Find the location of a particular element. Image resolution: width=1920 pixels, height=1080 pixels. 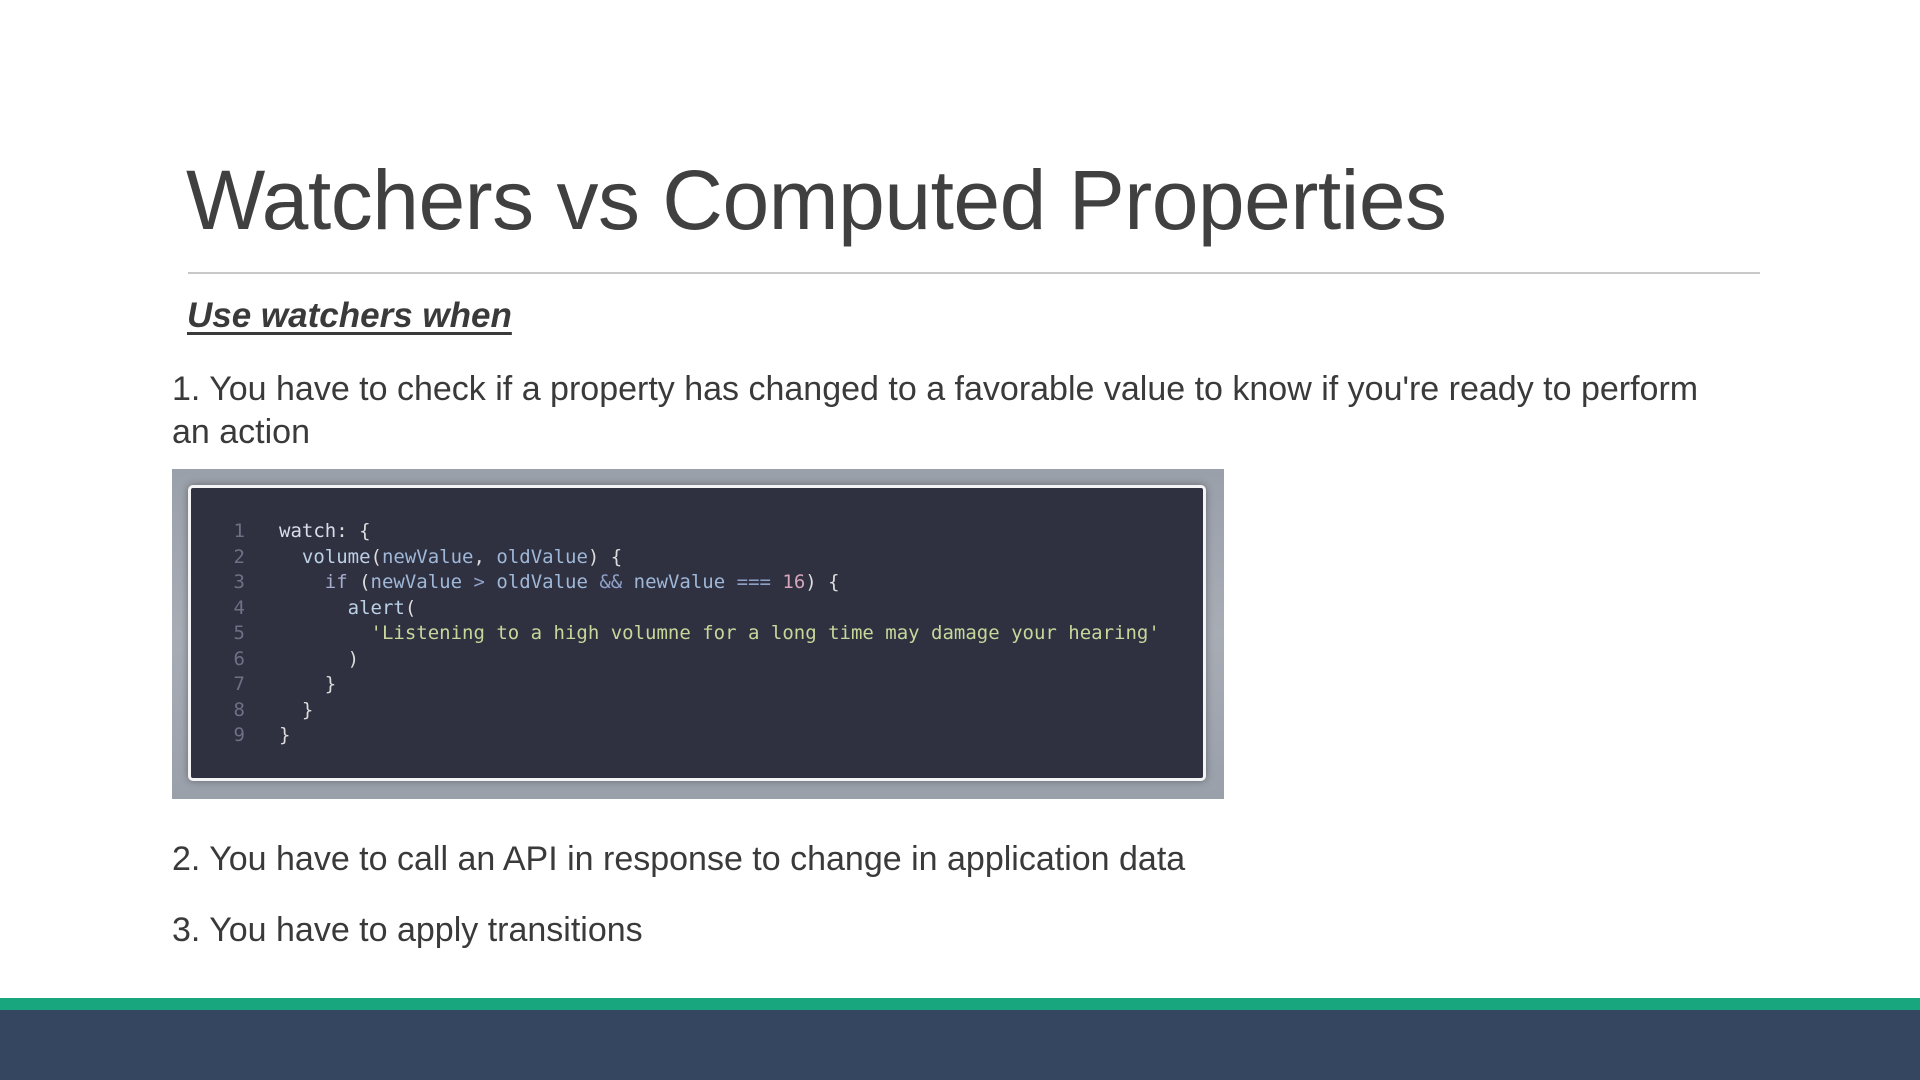

line-number: 6 is located at coordinates (239, 658).